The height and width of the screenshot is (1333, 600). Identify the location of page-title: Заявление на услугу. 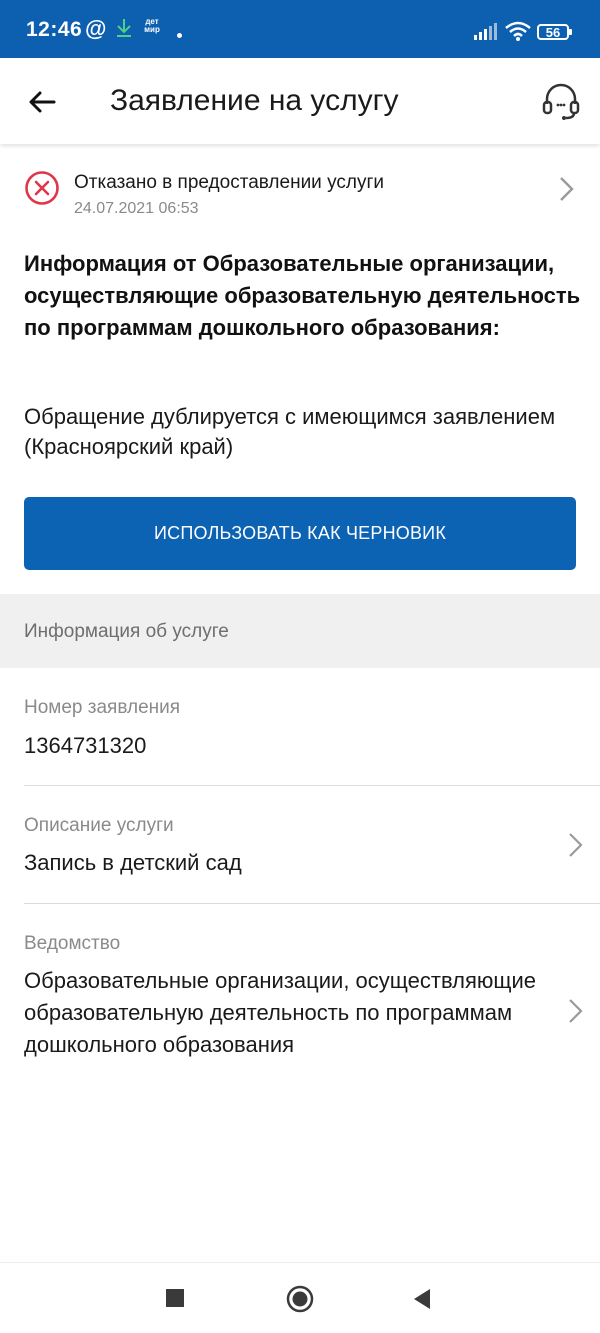
(254, 100).